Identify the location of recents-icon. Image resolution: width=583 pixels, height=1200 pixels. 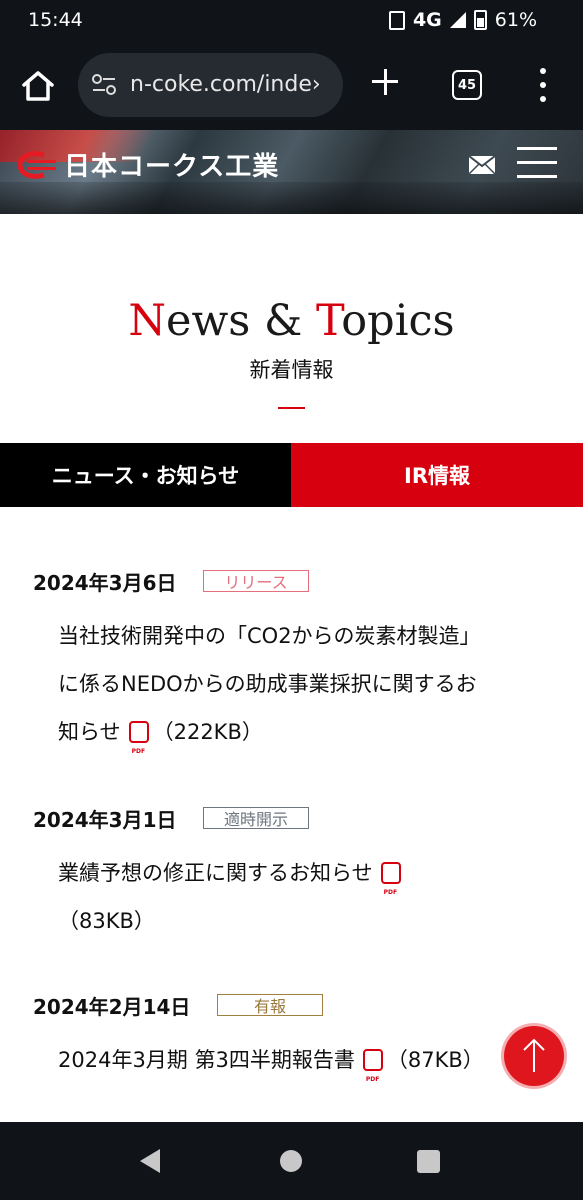
(428, 1161).